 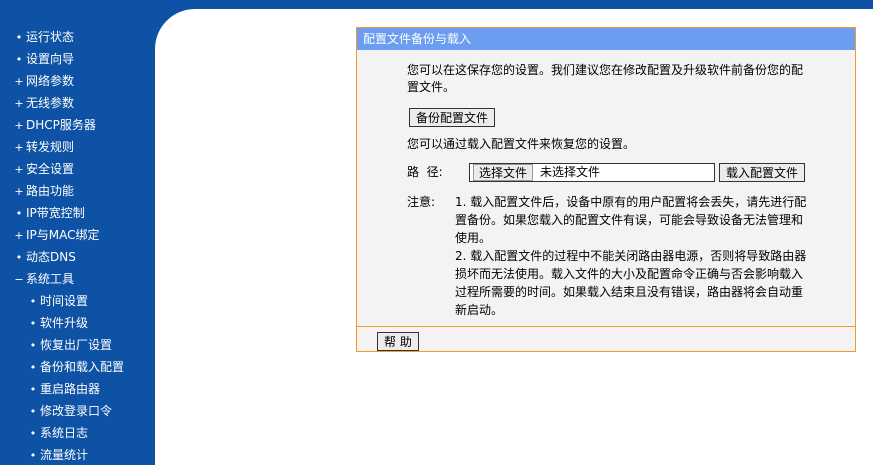 What do you see at coordinates (70, 389) in the screenshot?
I see `nav-subitem-label: 重启路由器` at bounding box center [70, 389].